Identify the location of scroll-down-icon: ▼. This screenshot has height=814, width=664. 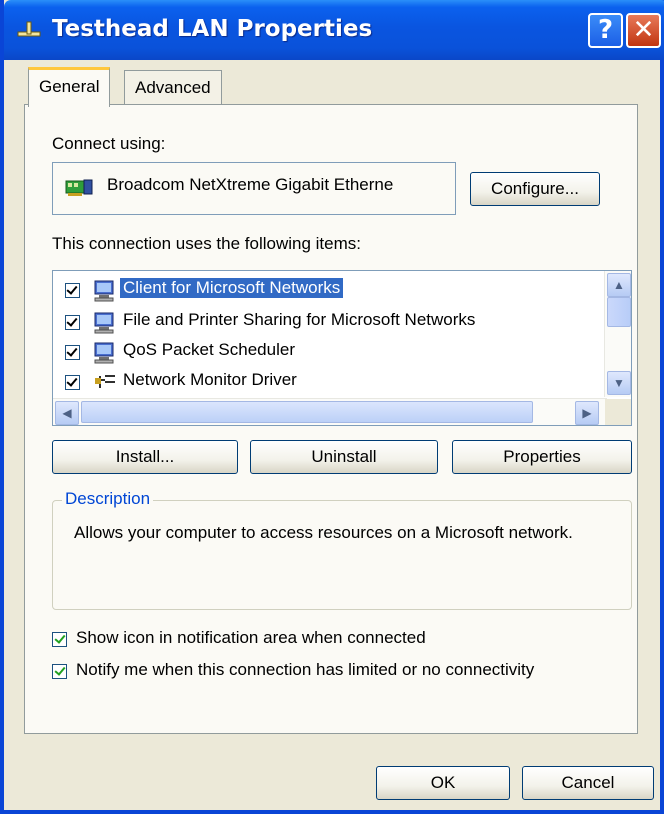
(619, 383).